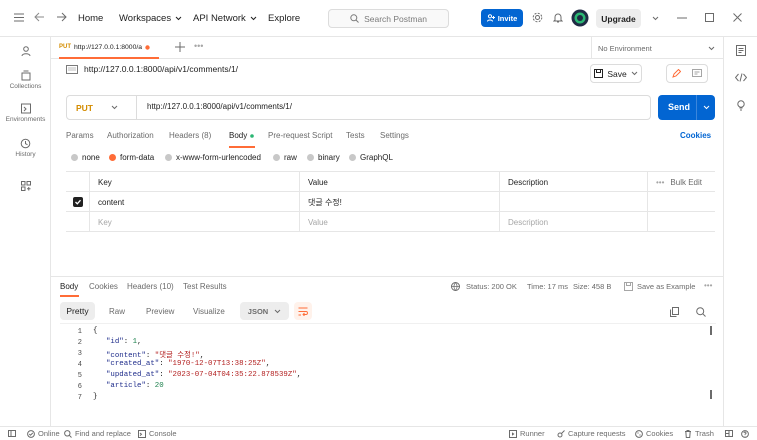 The width and height of the screenshot is (757, 440). I want to click on description-placeholder: Description, so click(574, 222).